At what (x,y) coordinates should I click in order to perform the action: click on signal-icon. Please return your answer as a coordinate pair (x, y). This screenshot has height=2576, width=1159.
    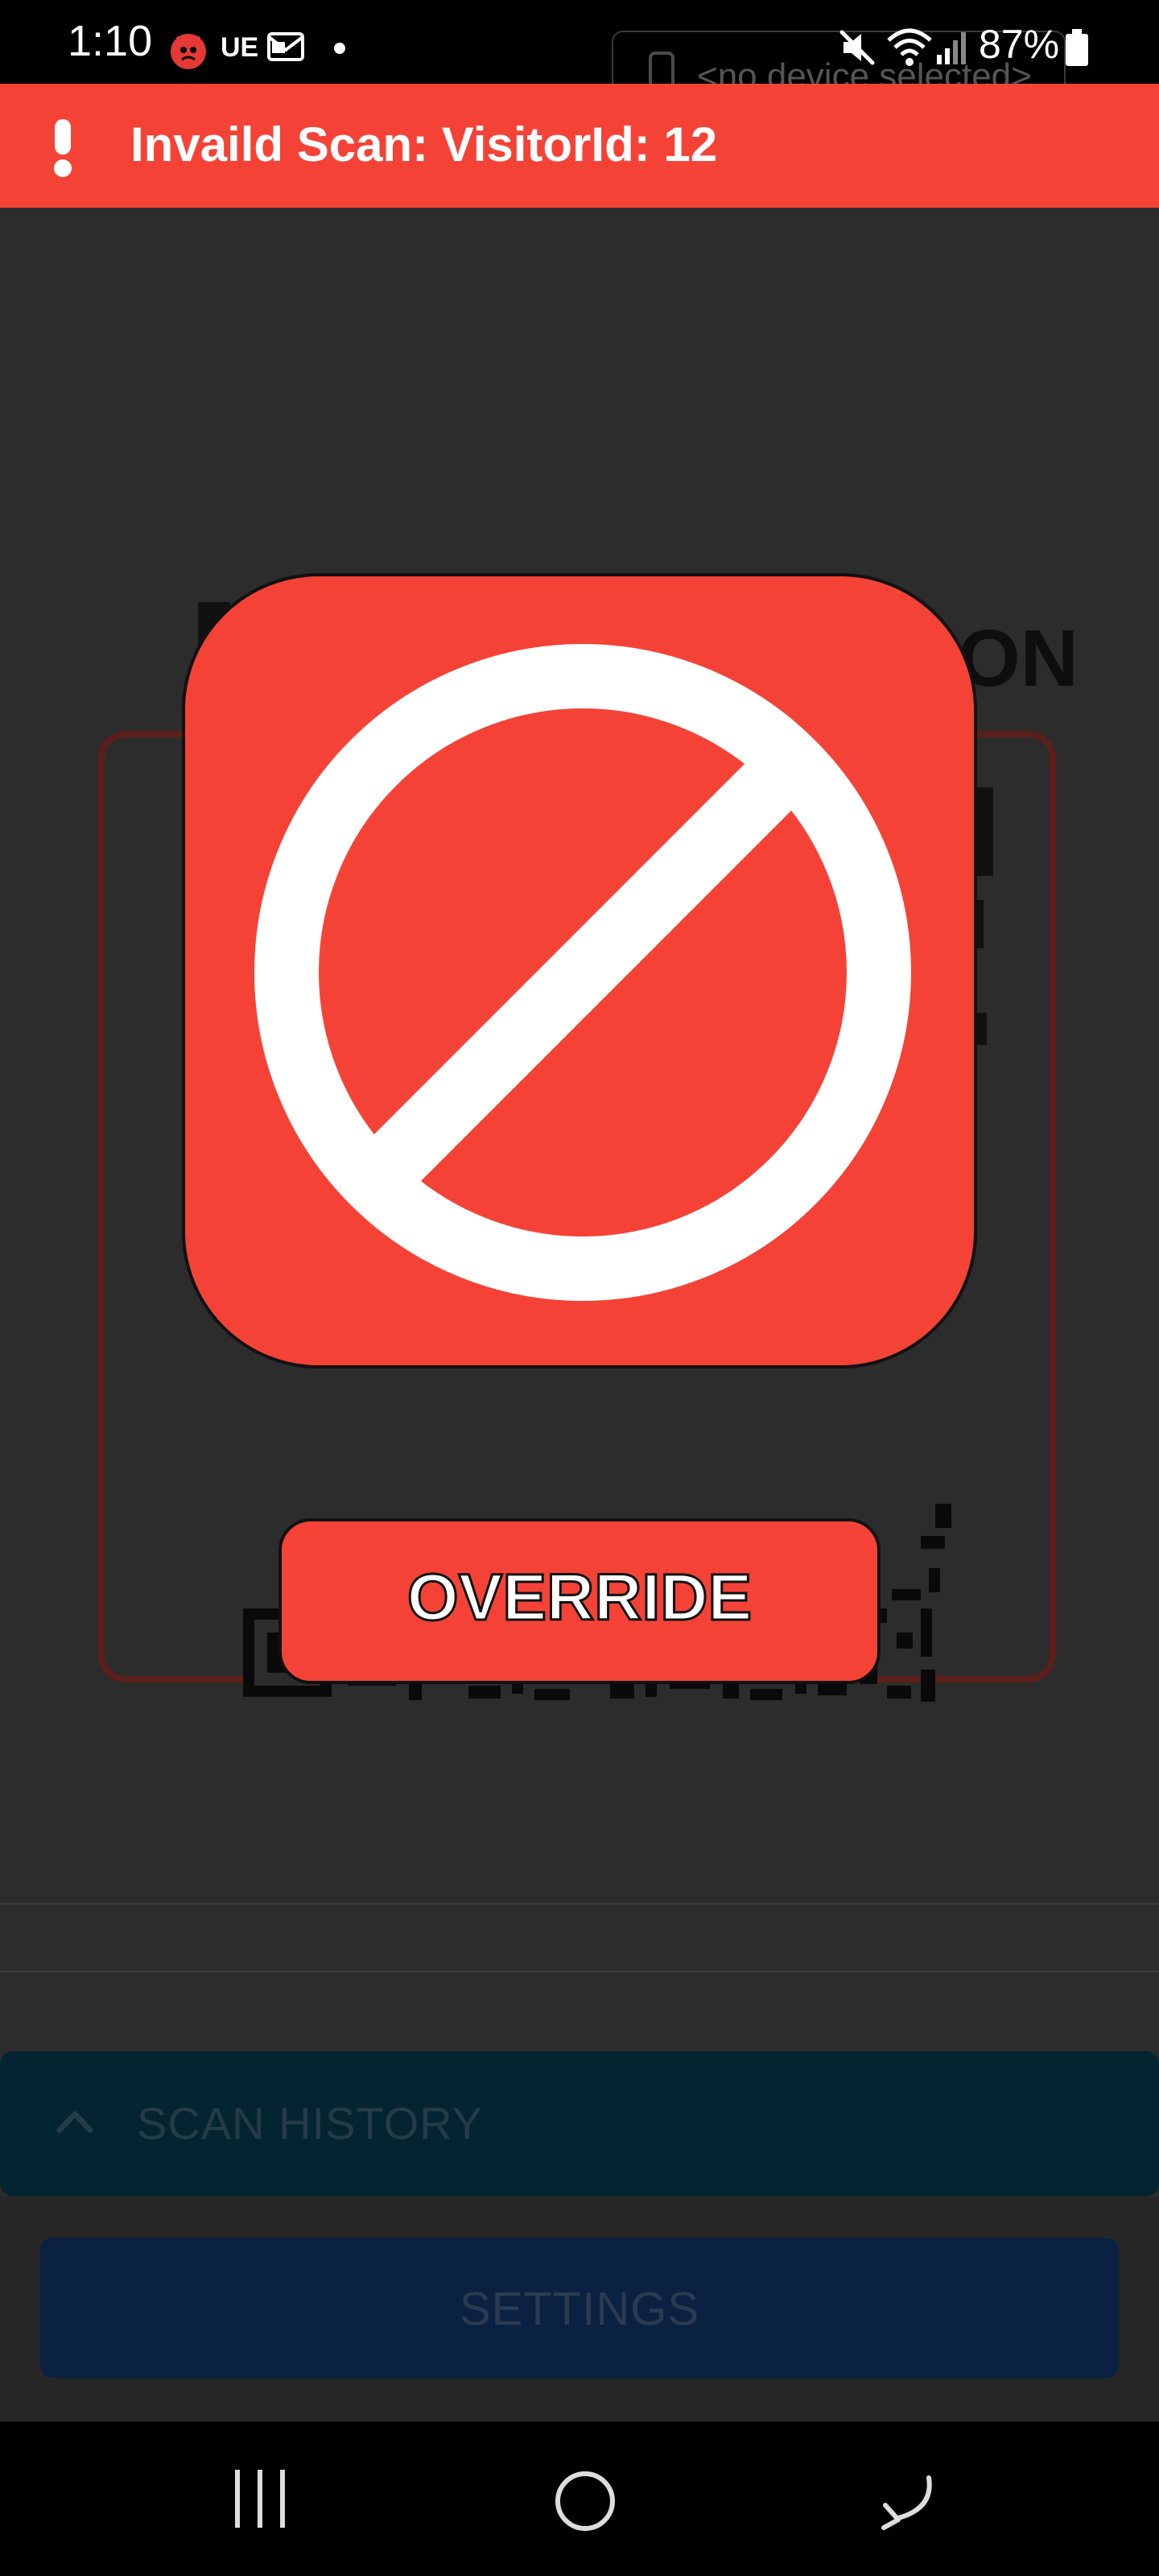
    Looking at the image, I should click on (951, 48).